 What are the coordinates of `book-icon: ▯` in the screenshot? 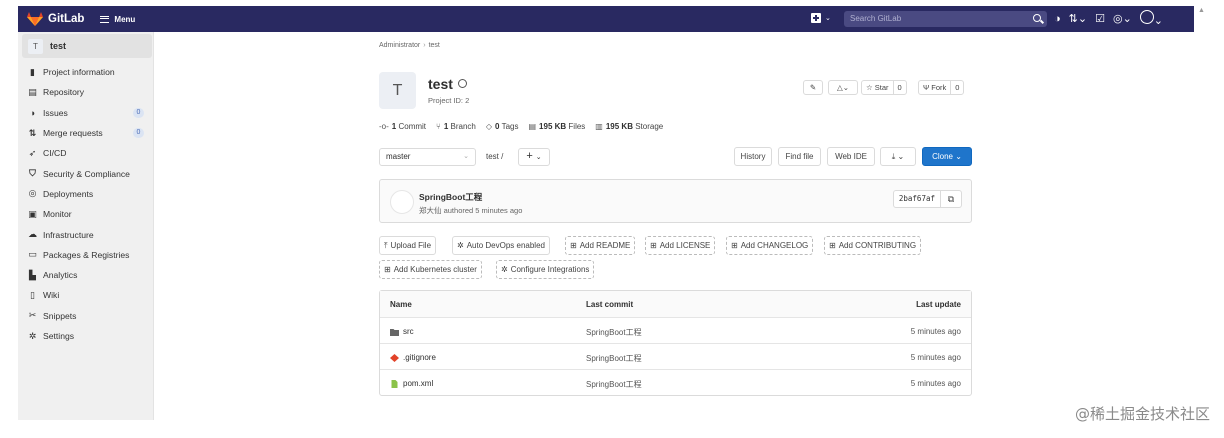 It's located at (32, 294).